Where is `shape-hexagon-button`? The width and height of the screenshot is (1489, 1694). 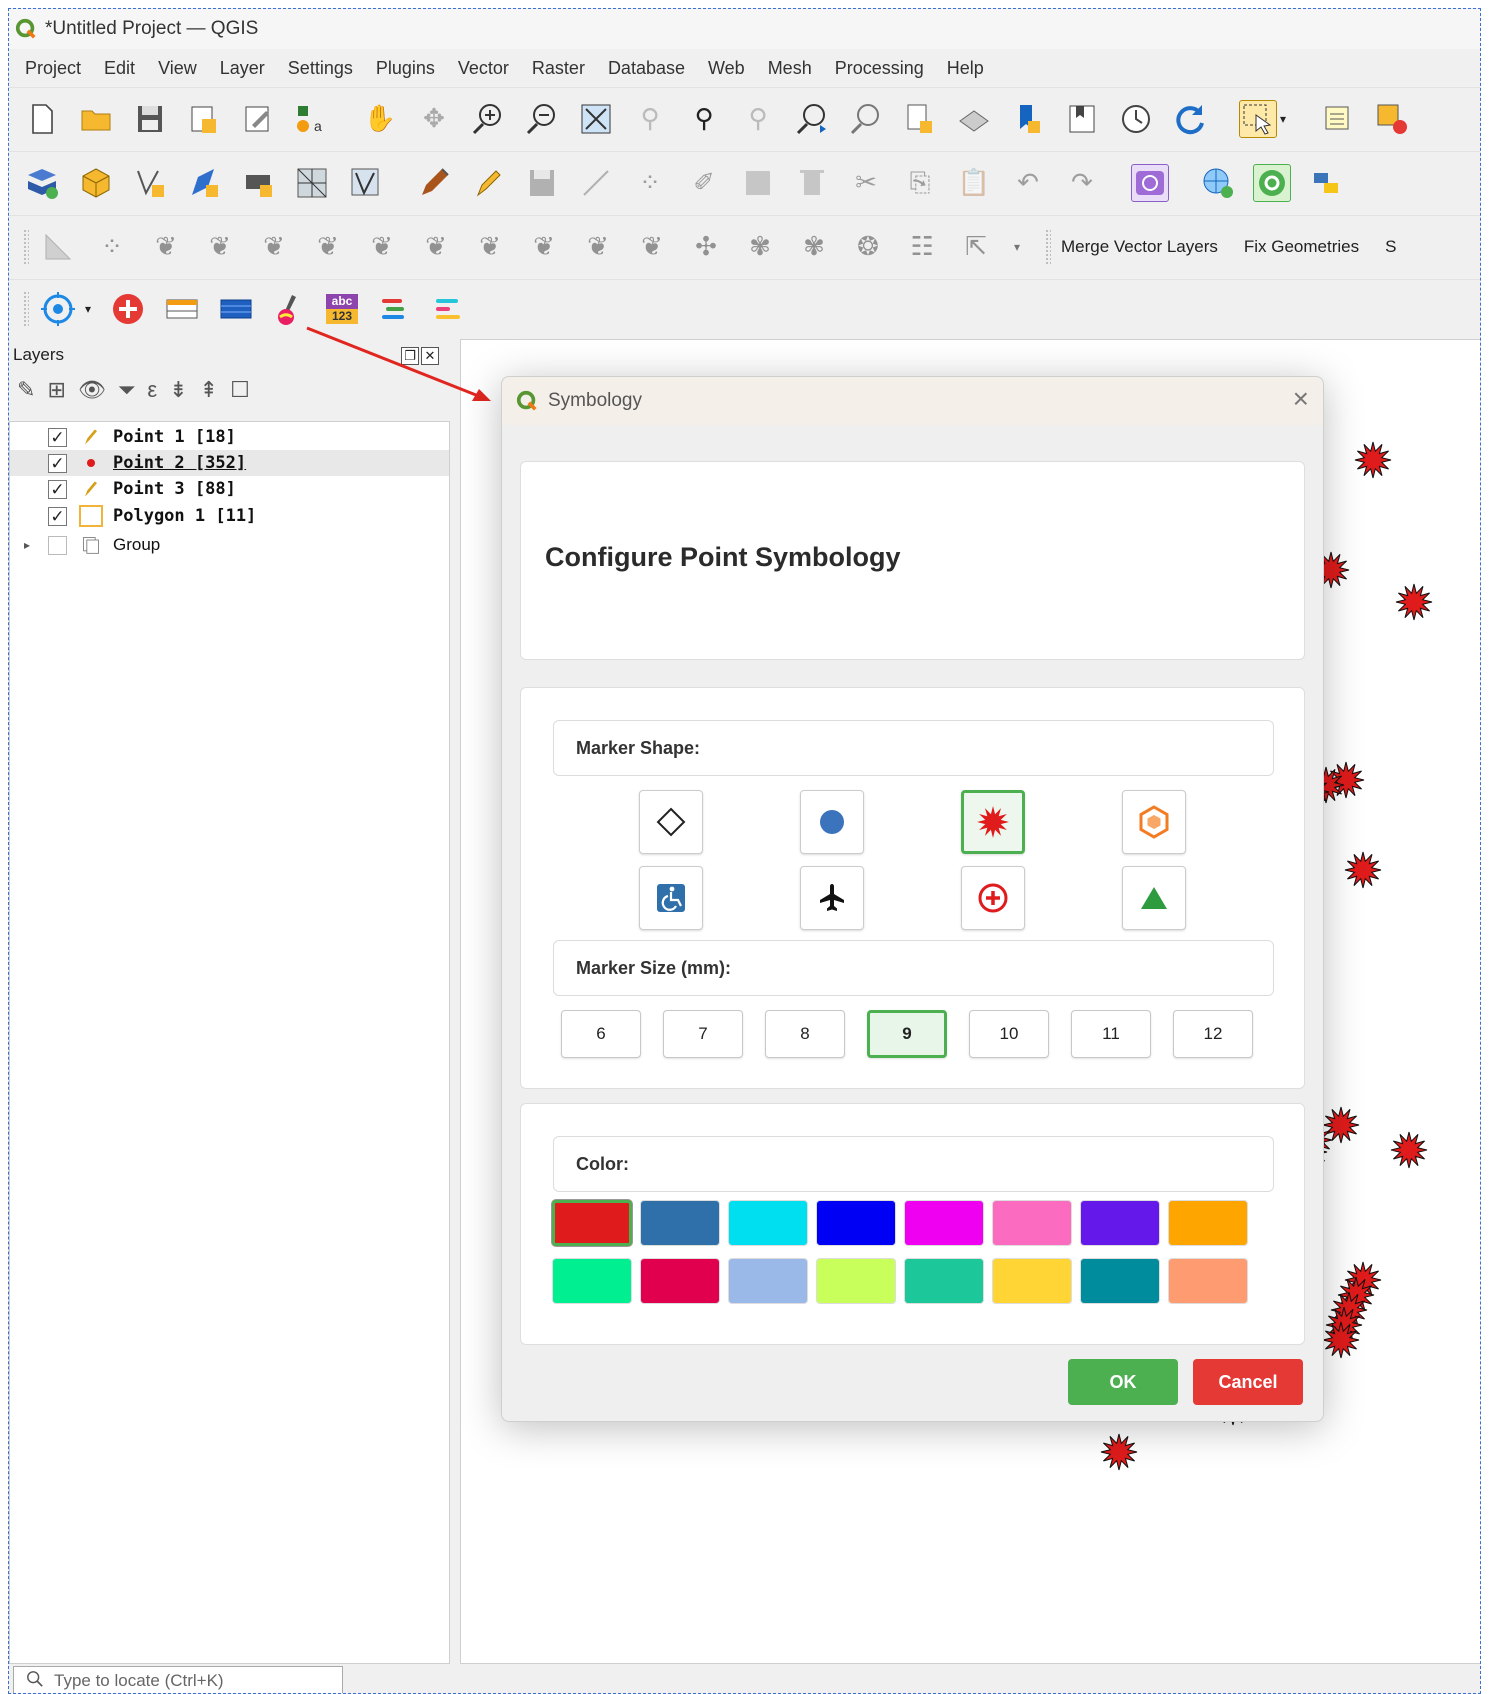 shape-hexagon-button is located at coordinates (1154, 822).